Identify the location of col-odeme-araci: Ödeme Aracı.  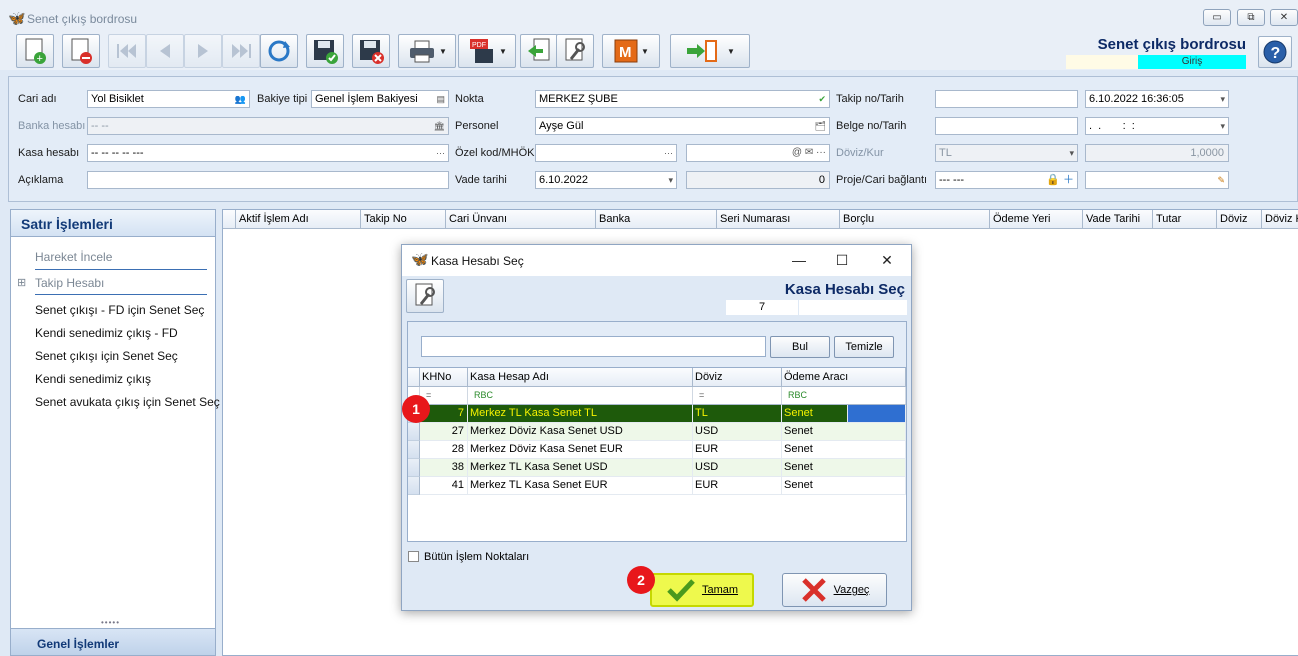
(844, 377).